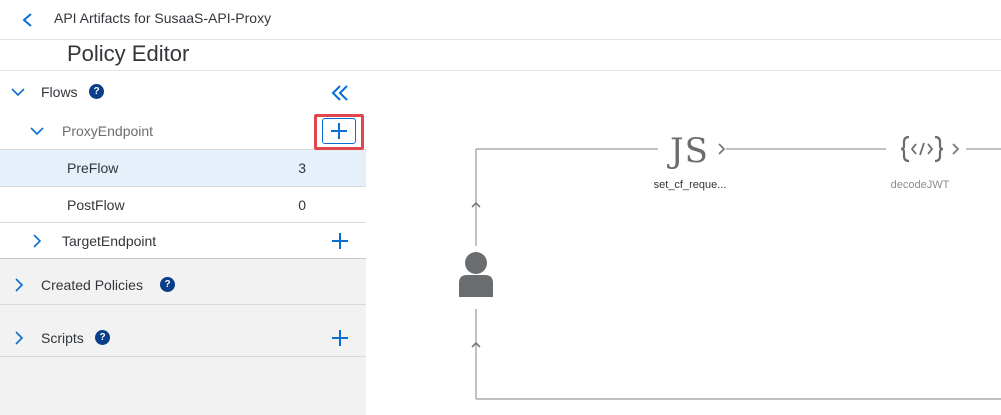 This screenshot has height=415, width=1001. Describe the element at coordinates (163, 18) in the screenshot. I see `breadcrumb-title: API Artifacts for SusaaS-API-Proxy` at that location.